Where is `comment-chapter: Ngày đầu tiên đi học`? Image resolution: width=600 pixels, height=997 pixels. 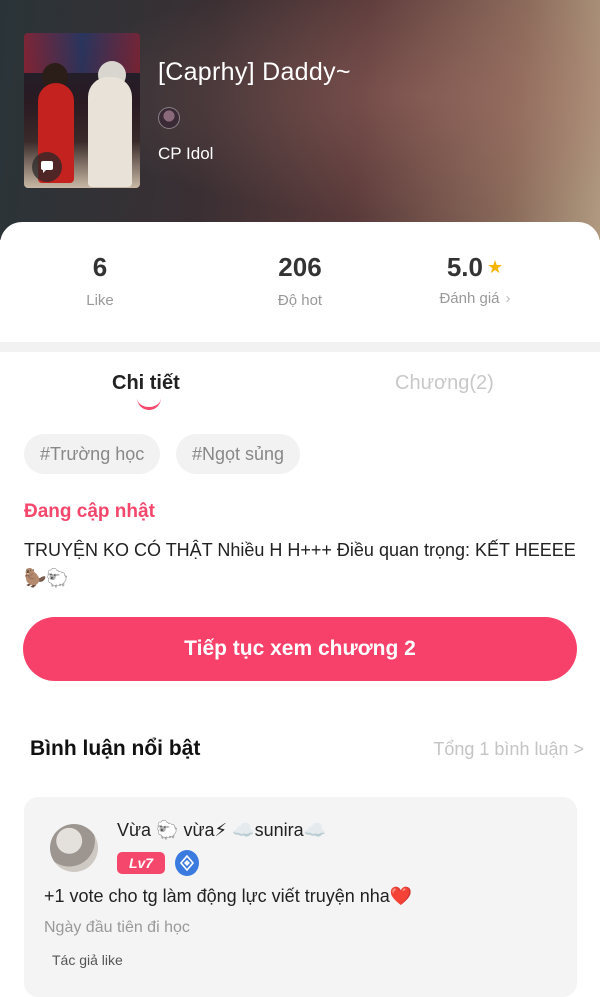
comment-chapter: Ngày đầu tiên đi học is located at coordinates (117, 928).